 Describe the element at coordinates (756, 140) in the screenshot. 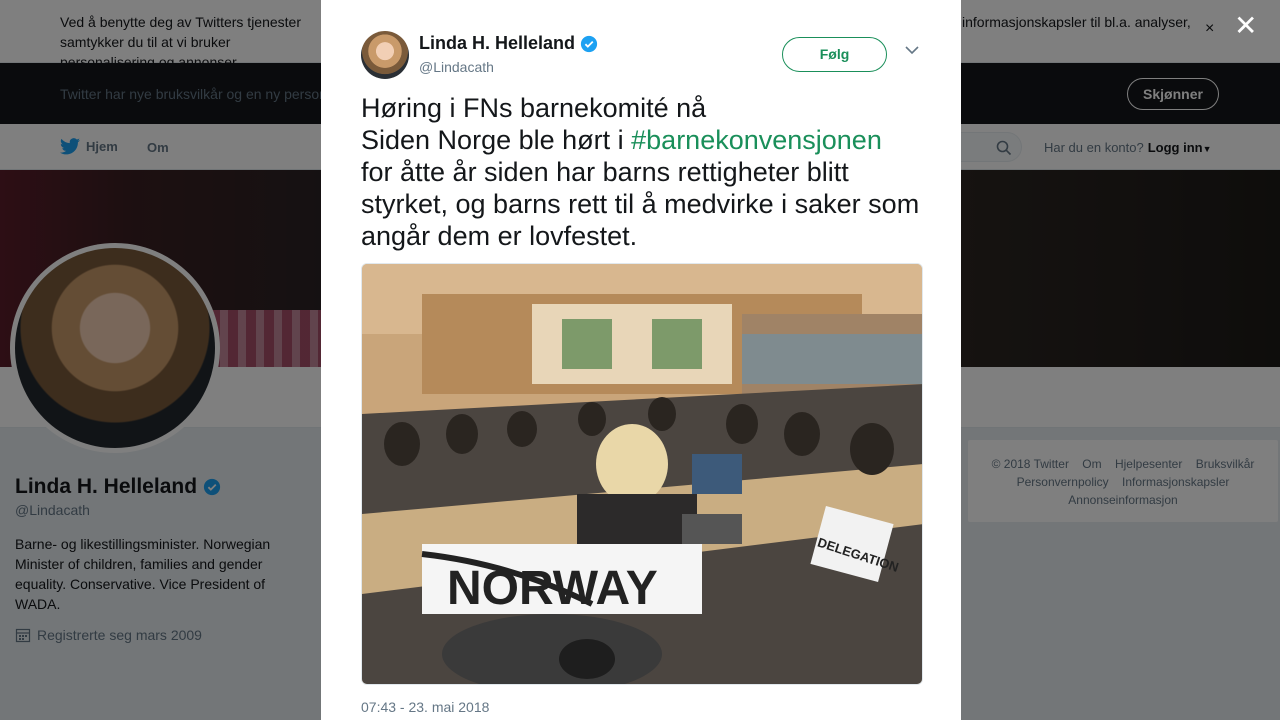

I see `hashtag-link: #barnekonvensjonen` at that location.